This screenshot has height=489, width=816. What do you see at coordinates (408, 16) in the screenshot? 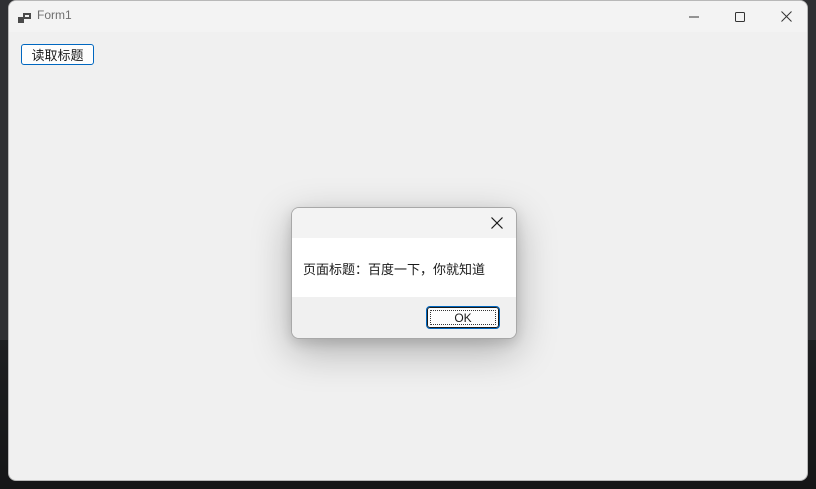
I see `title-bar: Form1` at bounding box center [408, 16].